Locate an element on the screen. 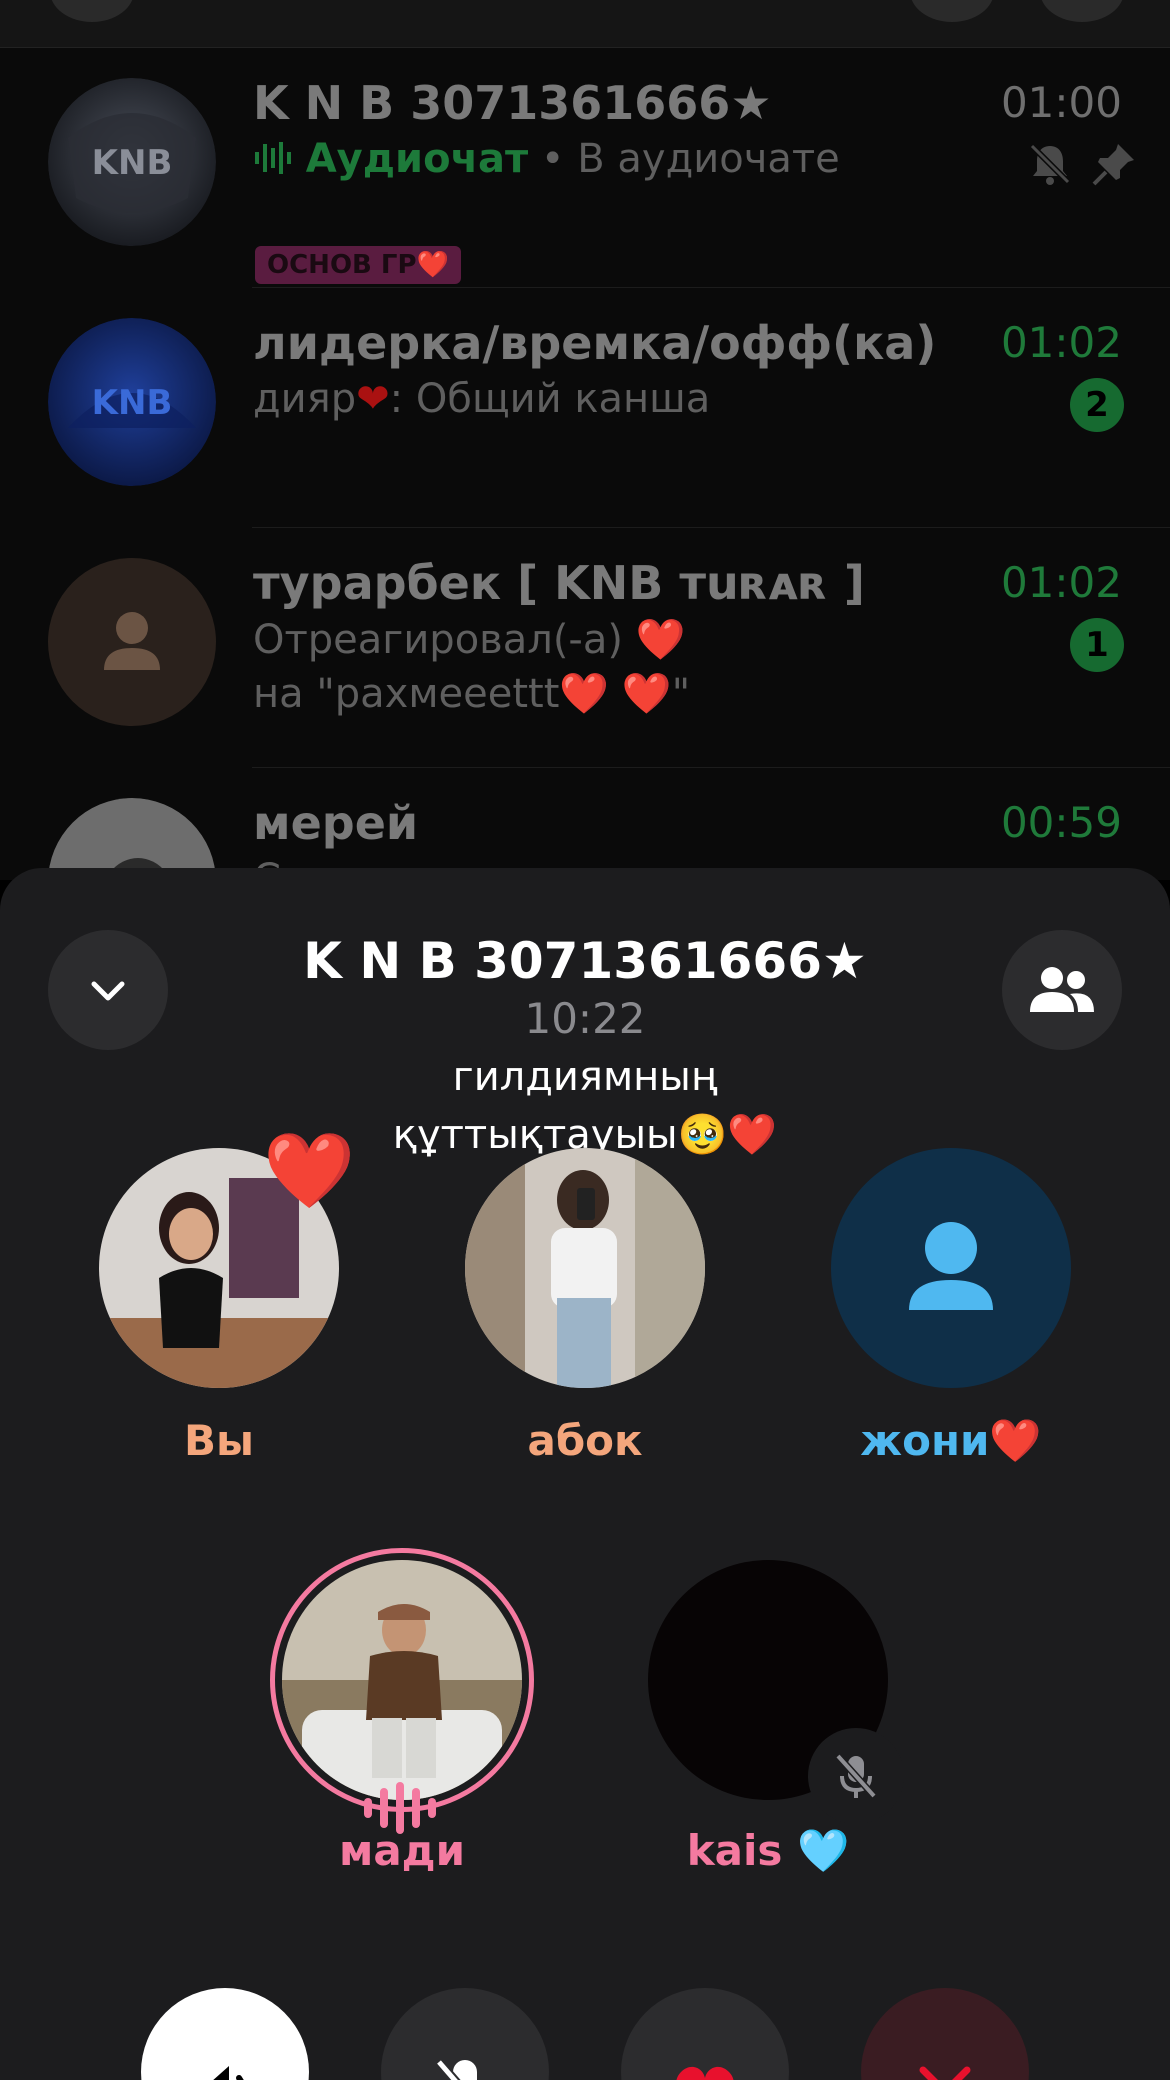 Image resolution: width=1170 pixels, height=2080 pixels. heart-icon: ❤ is located at coordinates (373, 399).